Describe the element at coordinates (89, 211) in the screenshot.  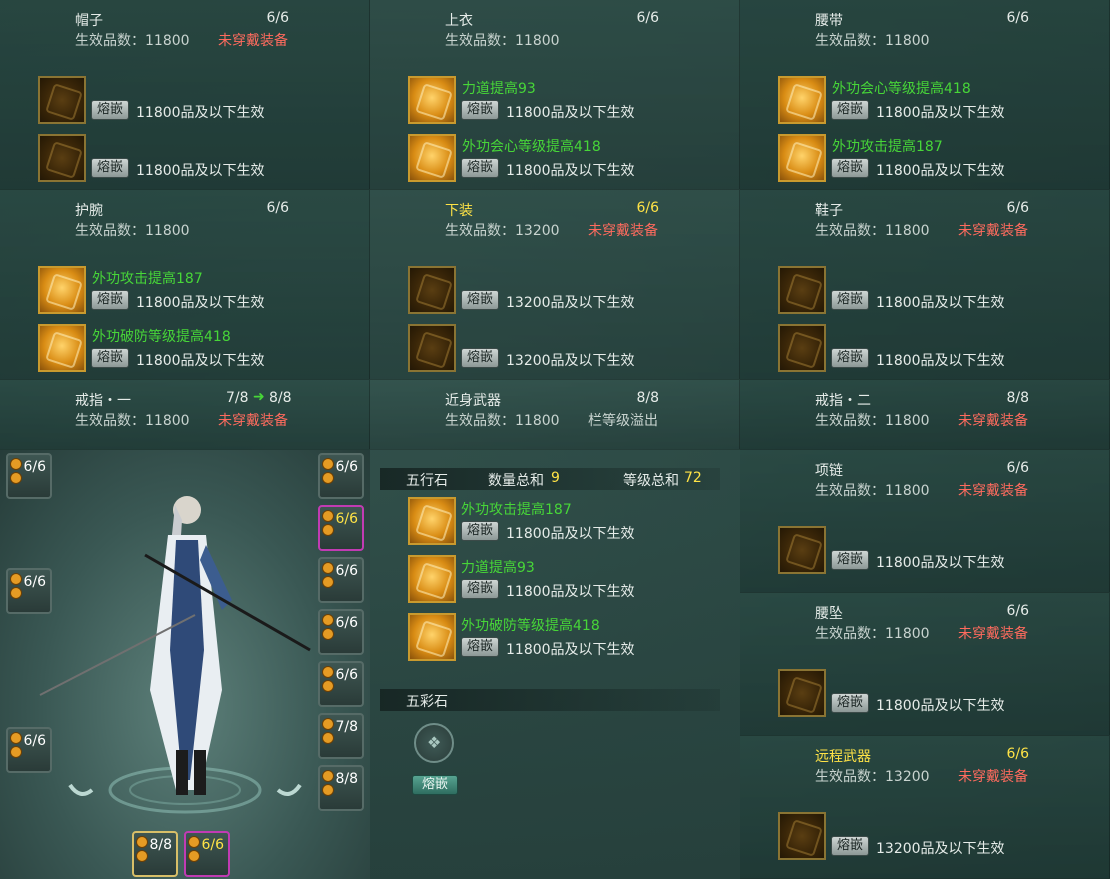
I see `equip-name: 护腕` at that location.